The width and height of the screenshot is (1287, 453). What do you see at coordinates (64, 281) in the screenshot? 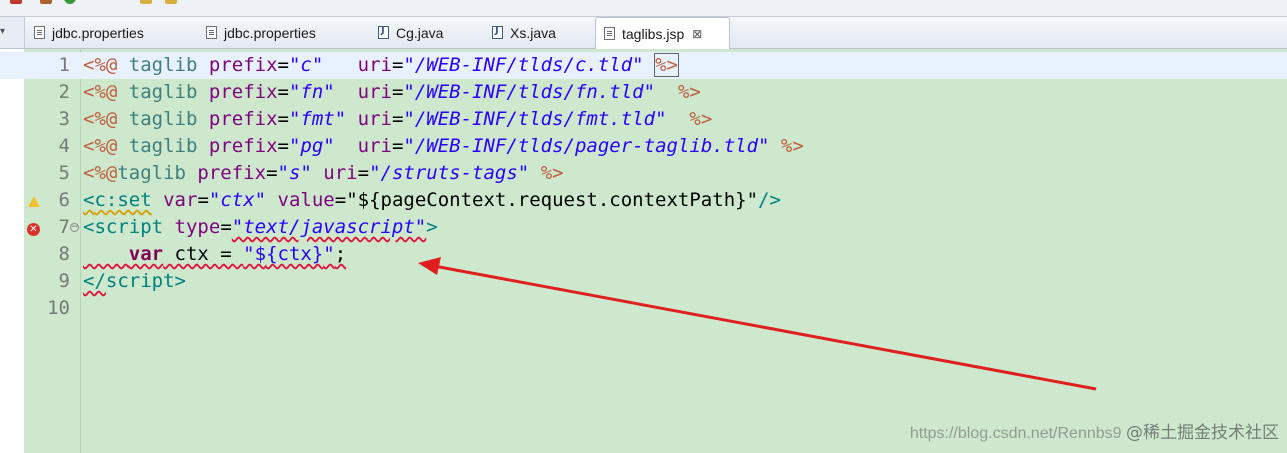
I see `line-number: 9` at bounding box center [64, 281].